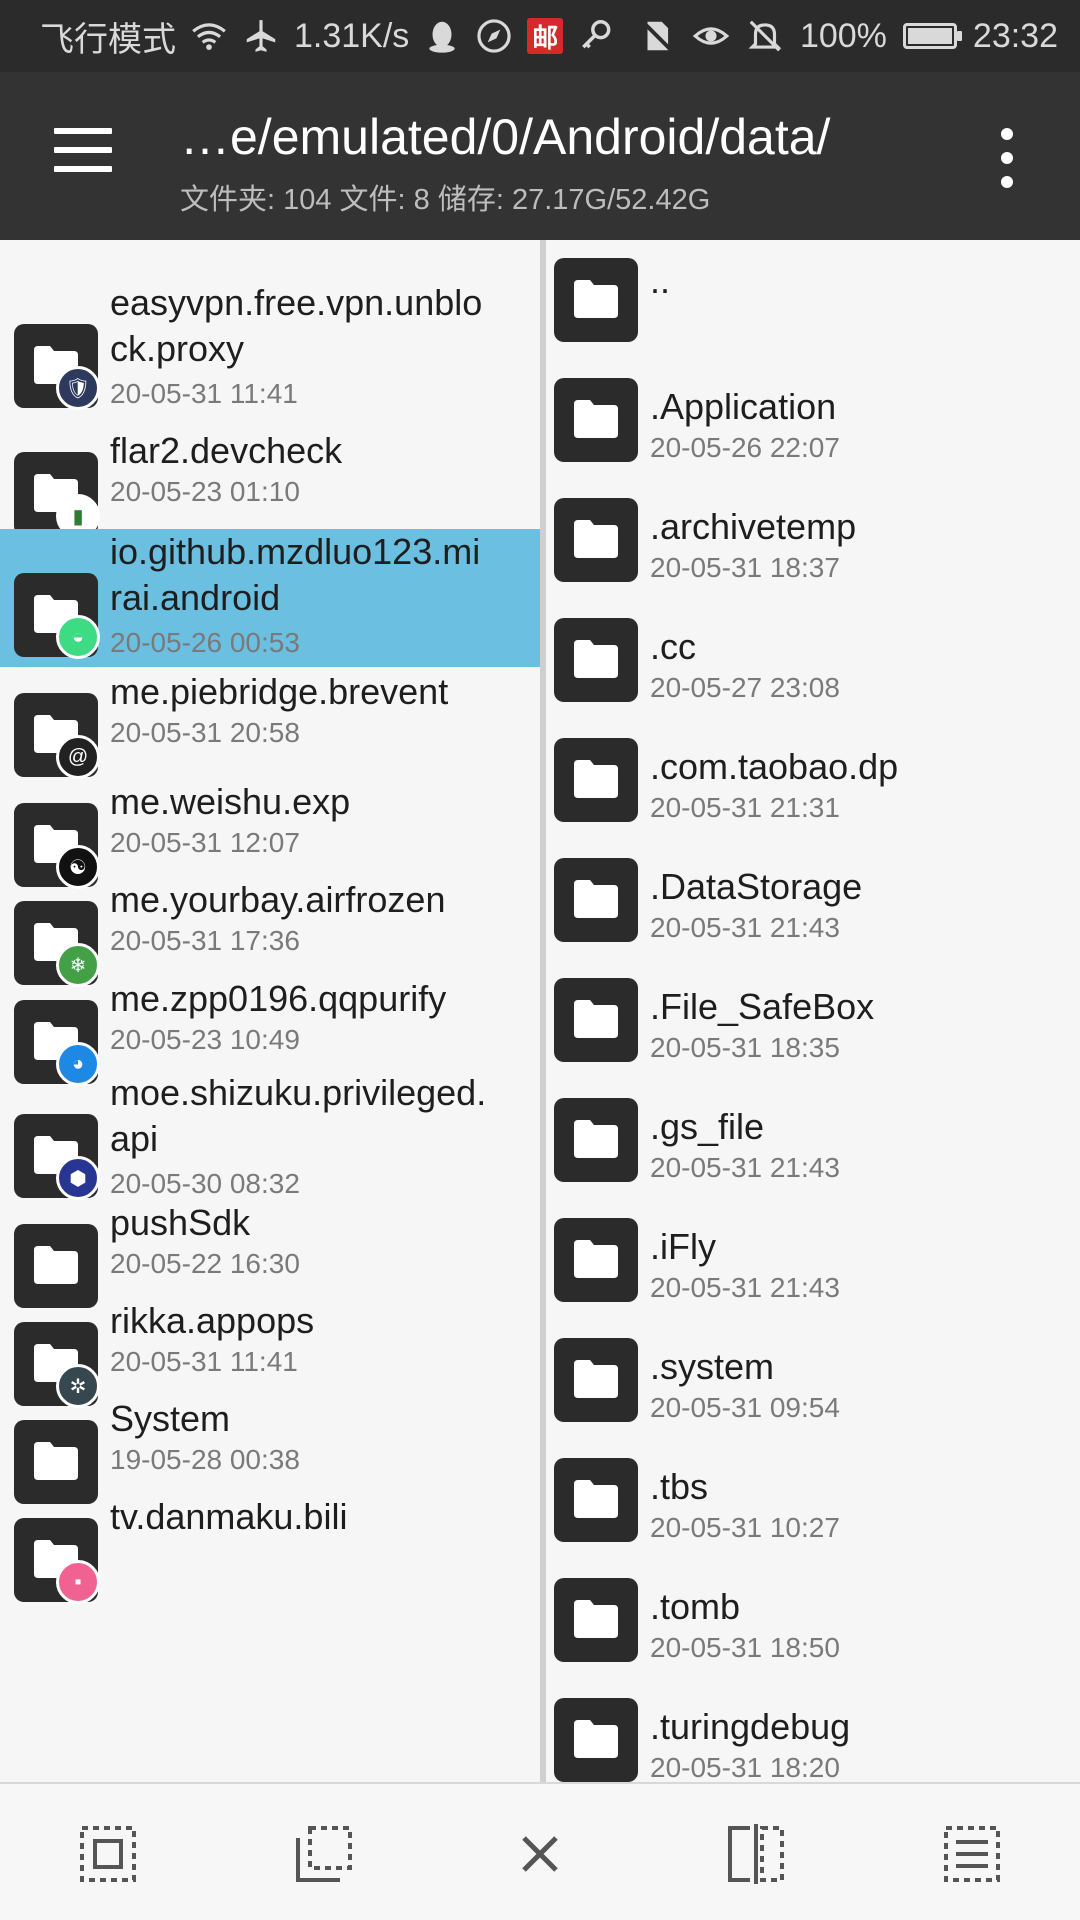  Describe the element at coordinates (278, 899) in the screenshot. I see `file-name: me.yourbay.airfrozen` at that location.